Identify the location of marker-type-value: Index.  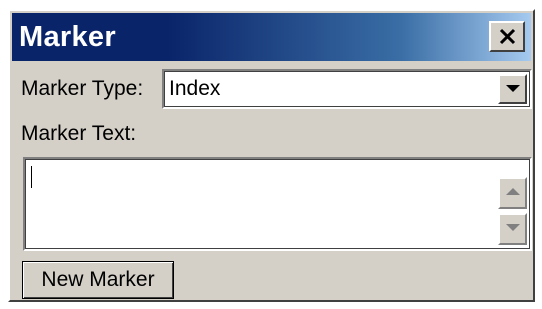
(195, 88).